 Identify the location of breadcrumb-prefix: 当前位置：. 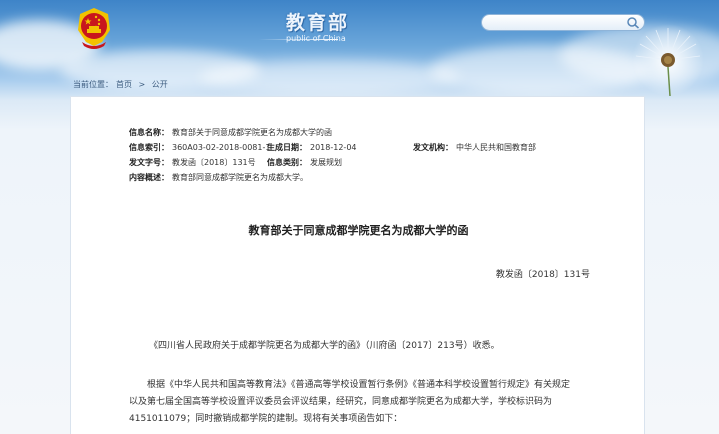
(93, 84).